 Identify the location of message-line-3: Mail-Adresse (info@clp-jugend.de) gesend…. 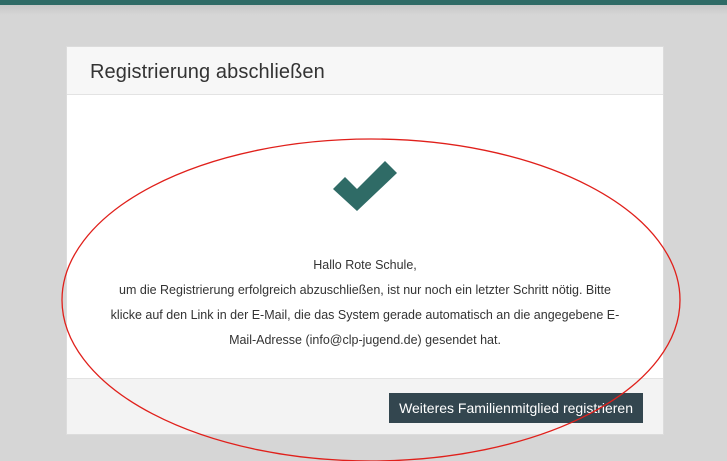
(365, 340).